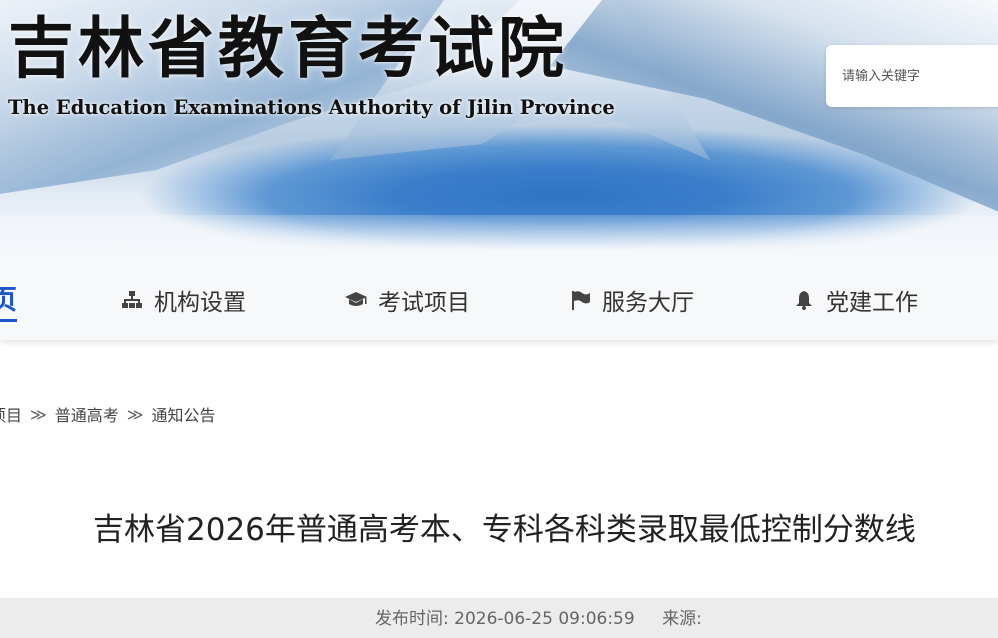  Describe the element at coordinates (11, 414) in the screenshot. I see `breadcrumb-item: 项目` at that location.